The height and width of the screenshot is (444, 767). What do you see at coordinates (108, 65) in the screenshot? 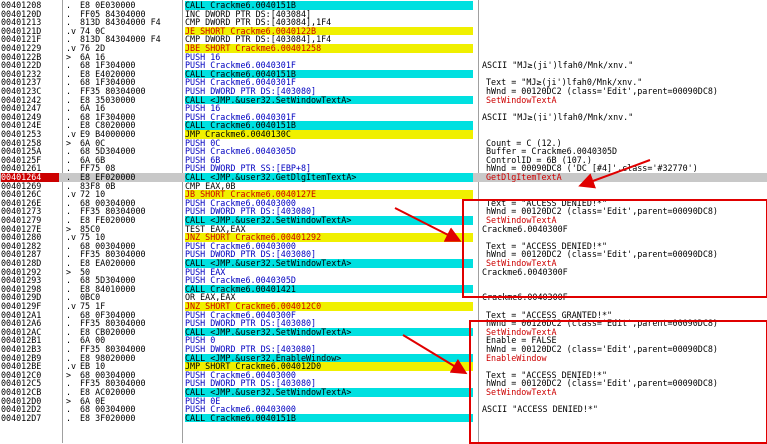
I see `hex-bytes-cell: 68 1F304000` at bounding box center [108, 65].